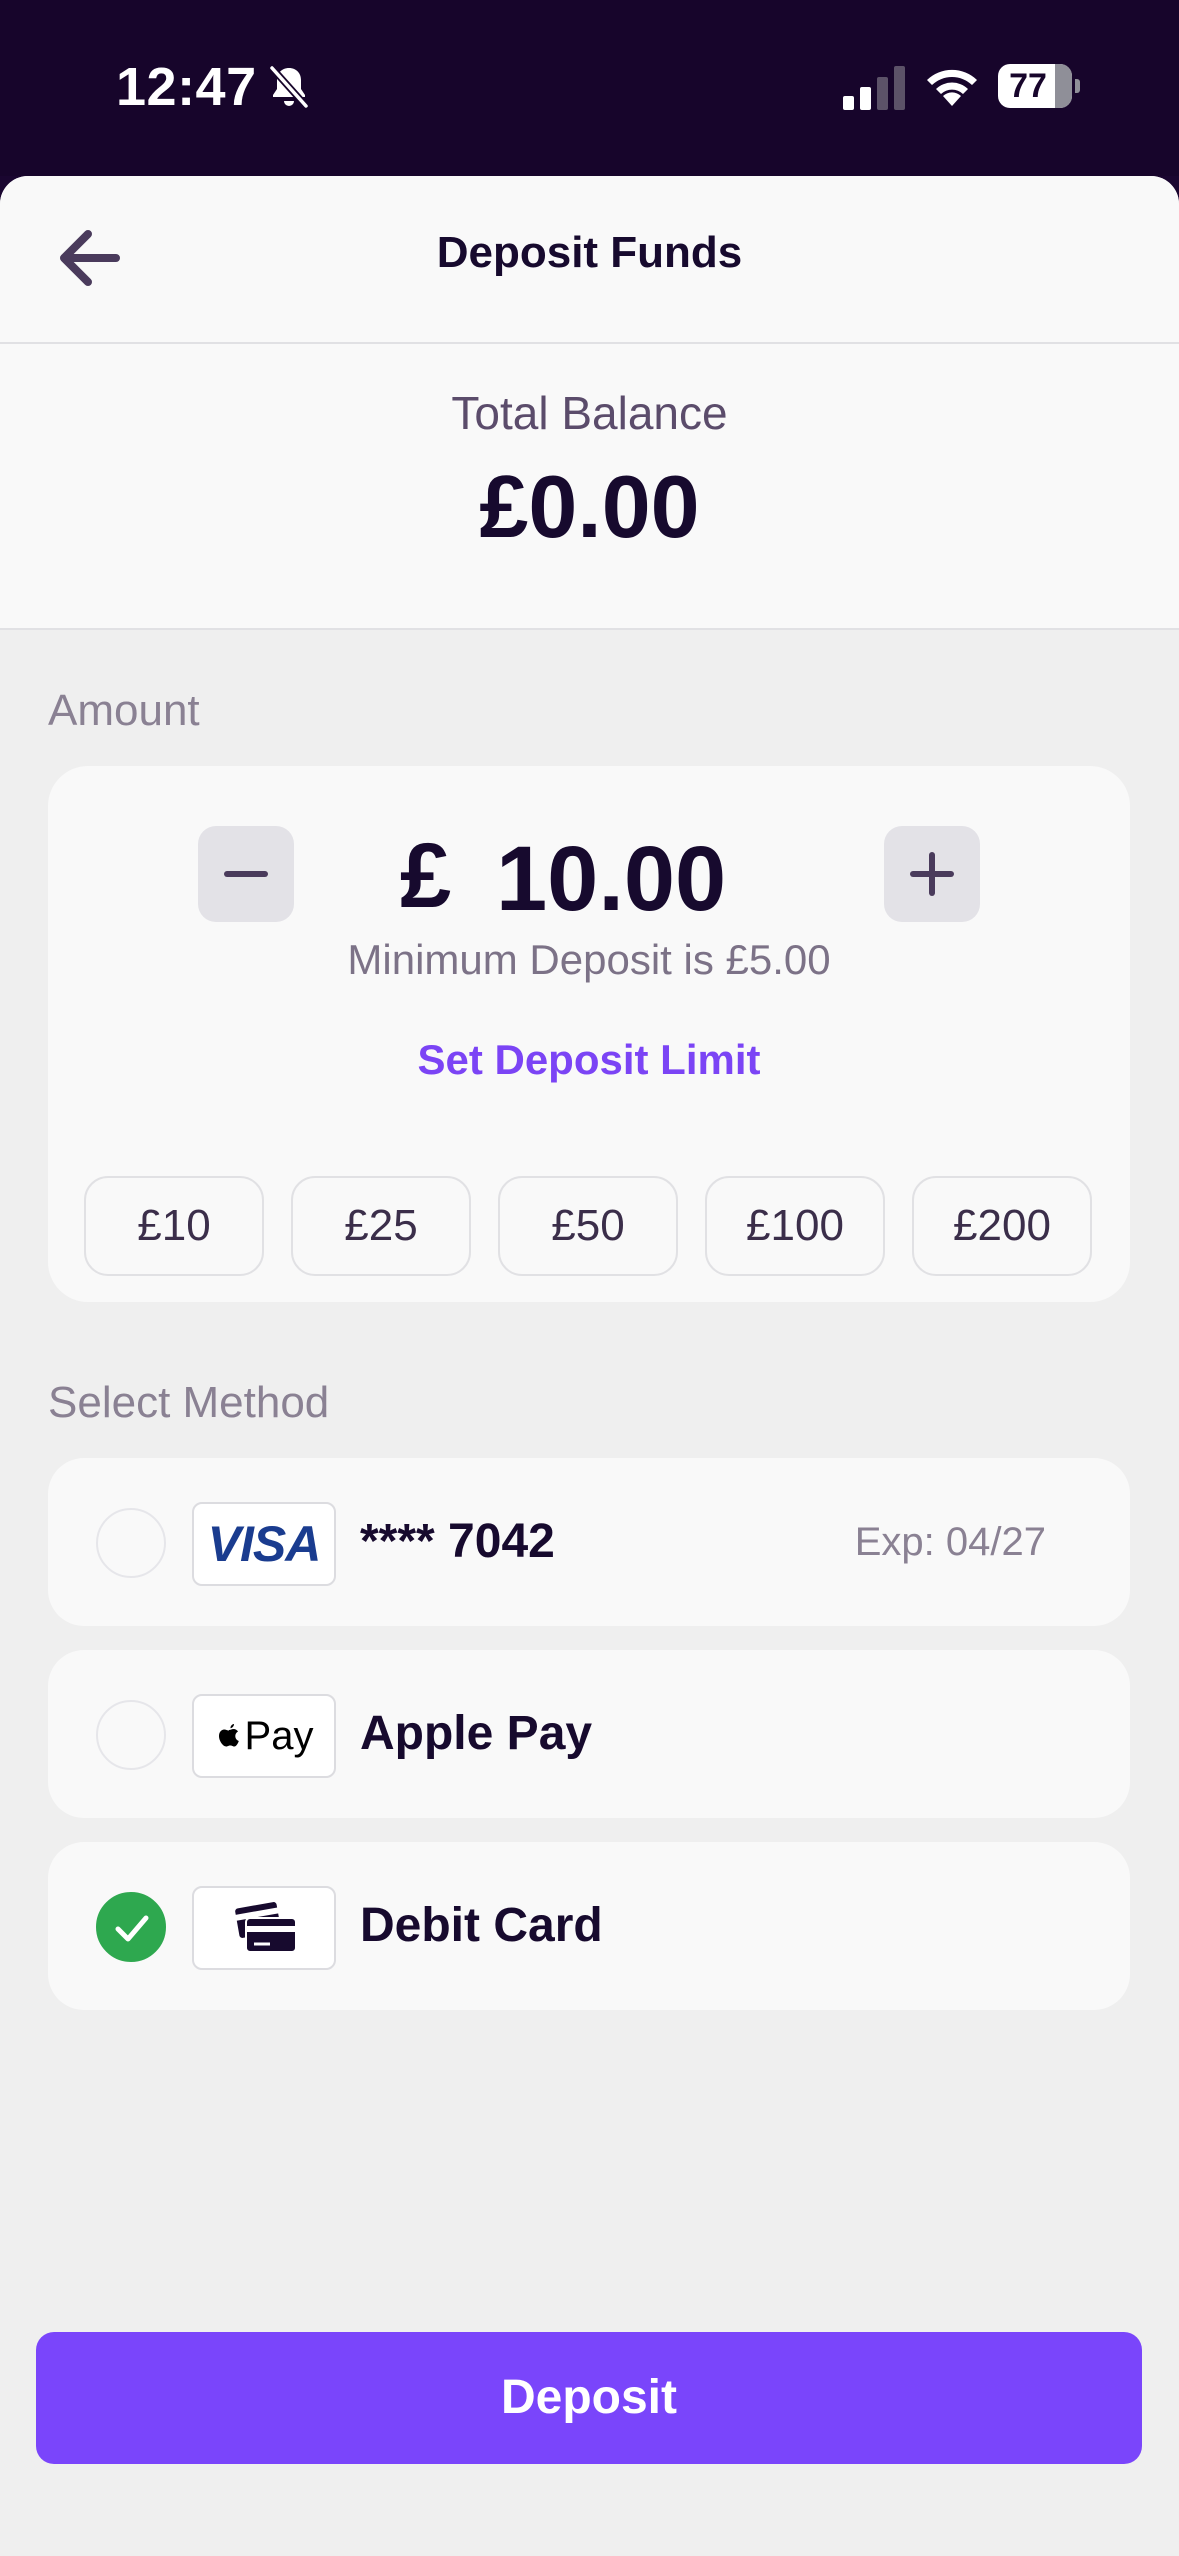 The width and height of the screenshot is (1179, 2556). I want to click on preset-amount-button: £10, so click(174, 1226).